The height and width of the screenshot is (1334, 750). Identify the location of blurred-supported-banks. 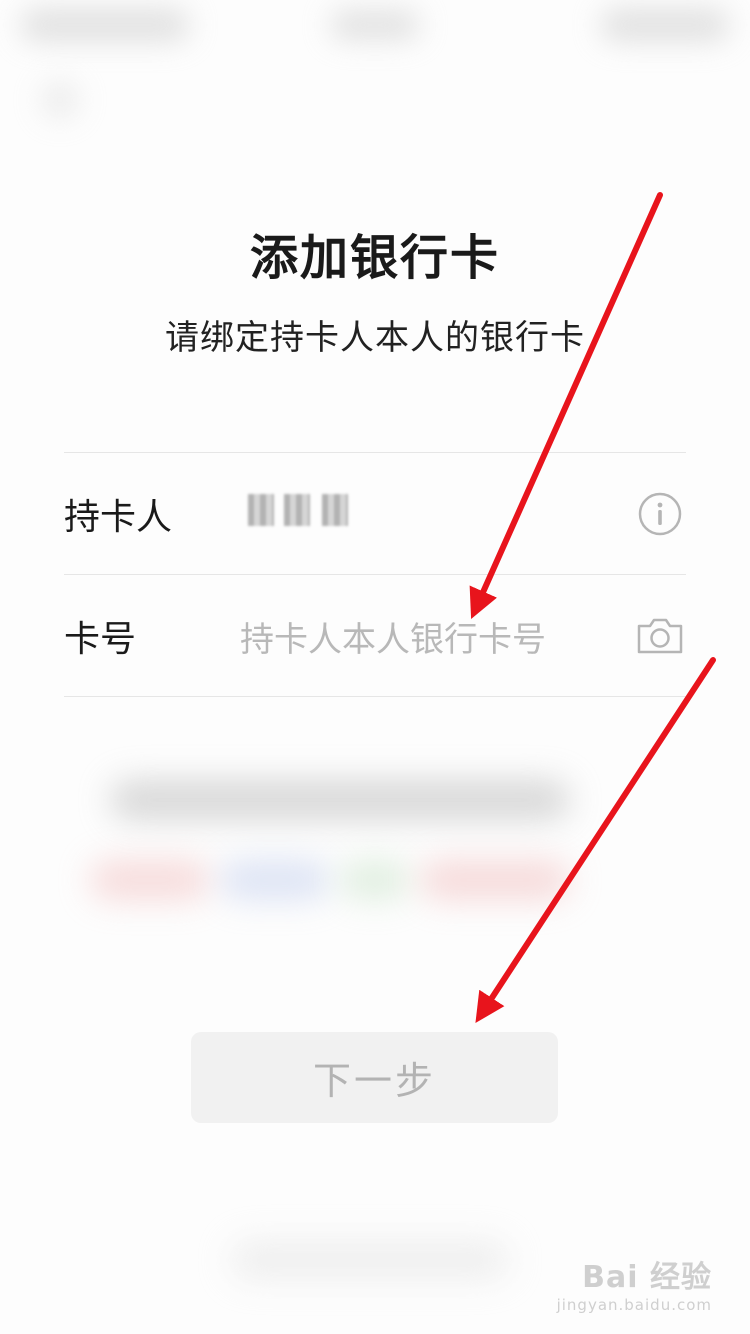
(375, 850).